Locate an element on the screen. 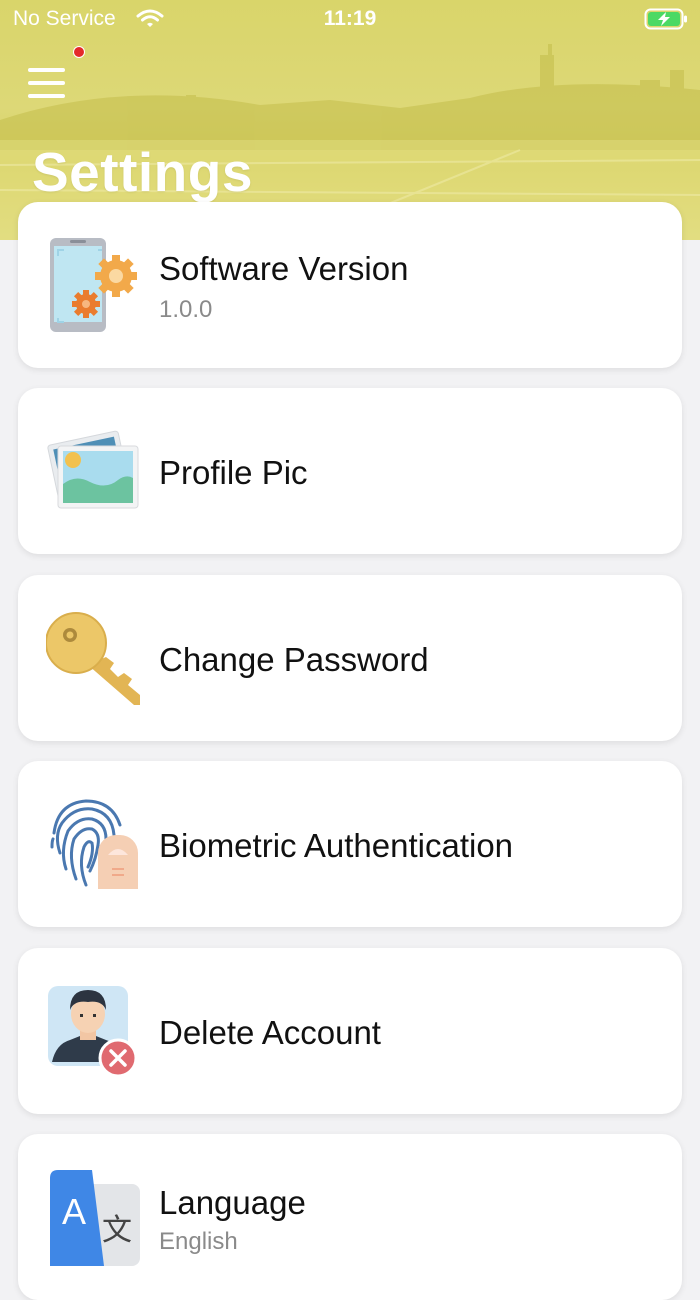  key-icon is located at coordinates (93, 658).